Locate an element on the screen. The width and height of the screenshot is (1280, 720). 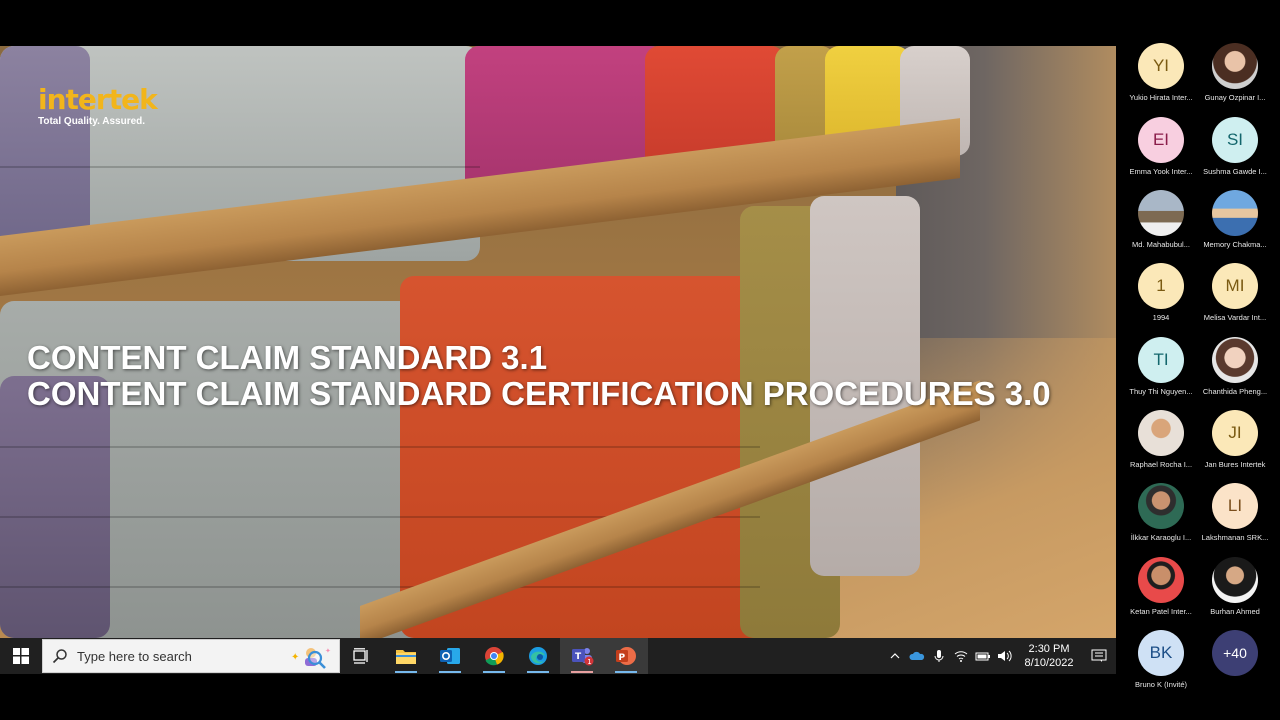
avatar: MI is located at coordinates (1235, 286).